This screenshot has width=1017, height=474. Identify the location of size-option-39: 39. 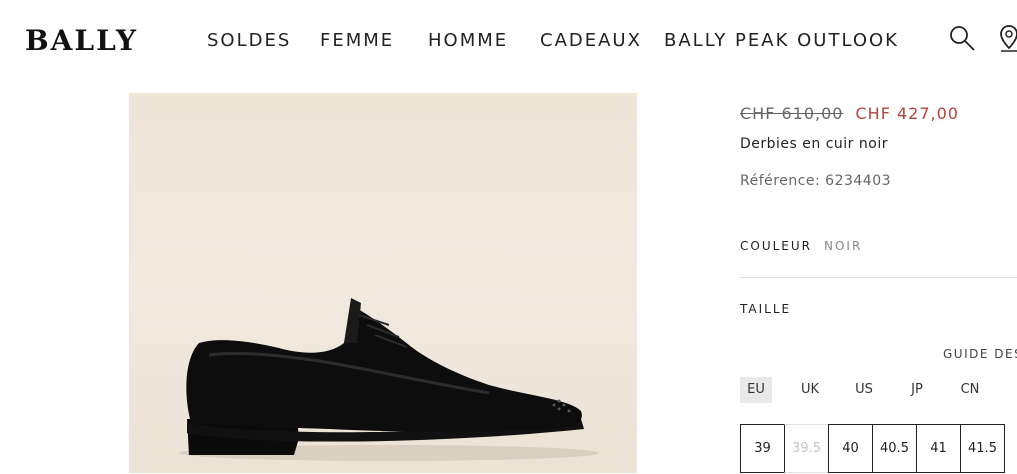
(762, 448).